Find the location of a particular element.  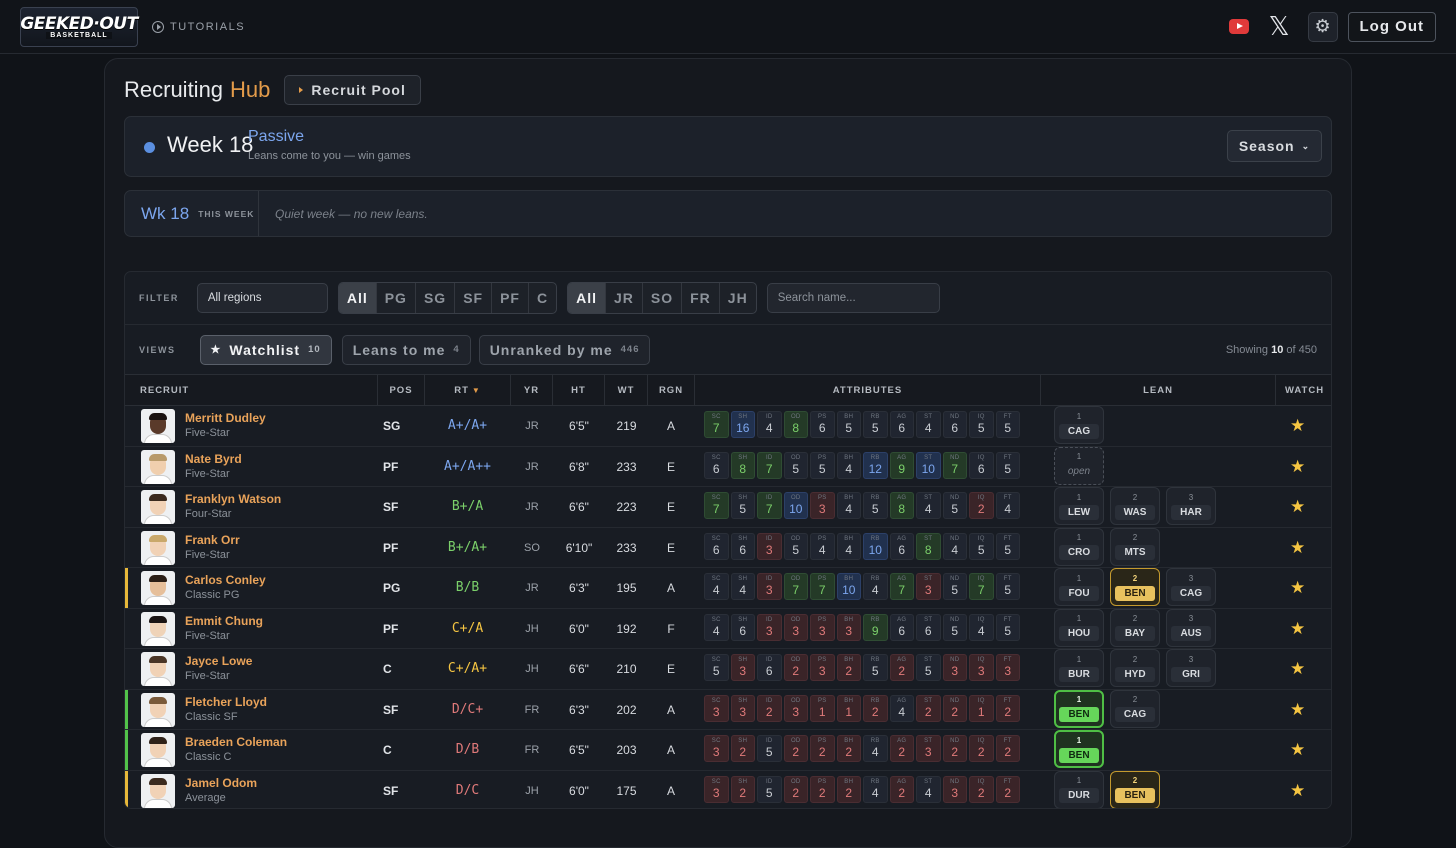

attribute-cell: IQ 1 is located at coordinates (981, 708).